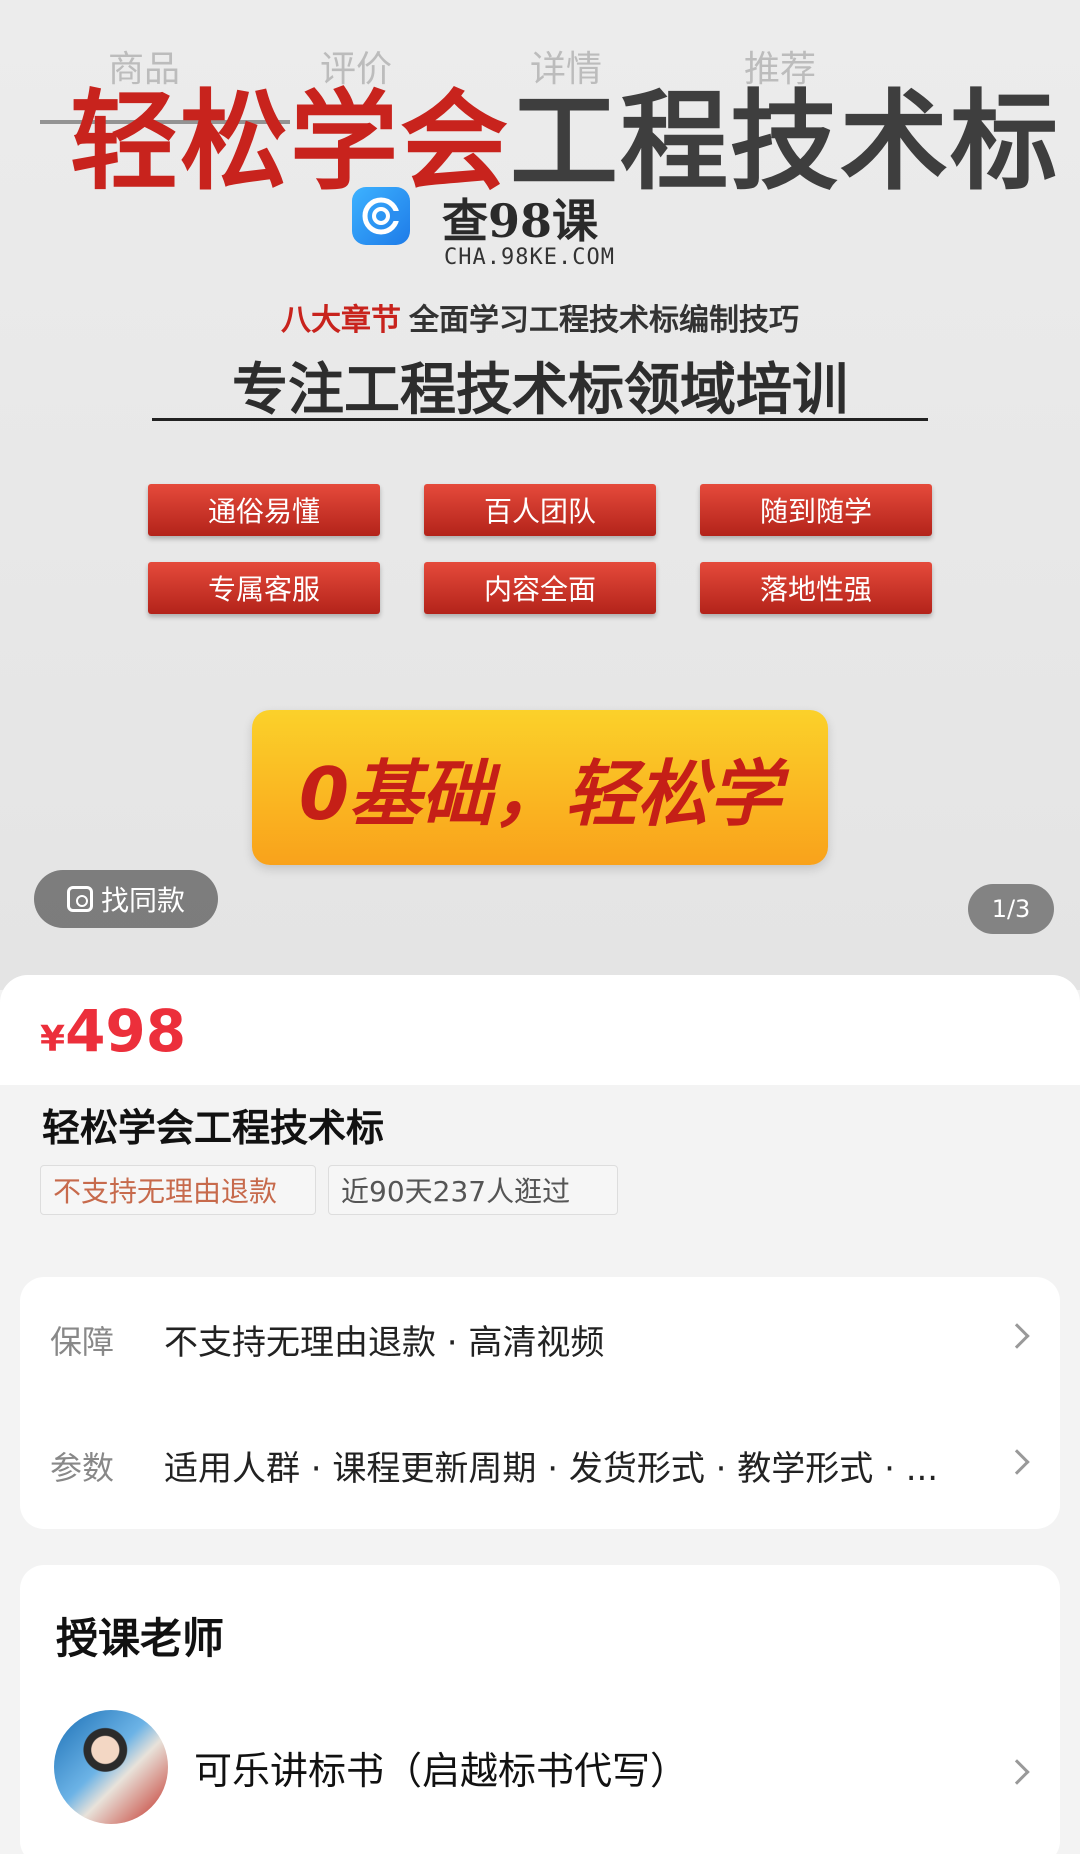  I want to click on params-label: 参数, so click(82, 1468).